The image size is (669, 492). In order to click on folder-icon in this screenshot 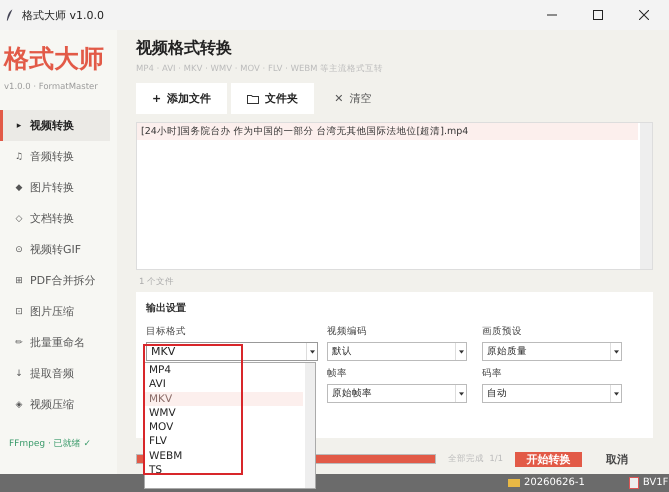, I will do `click(253, 99)`.